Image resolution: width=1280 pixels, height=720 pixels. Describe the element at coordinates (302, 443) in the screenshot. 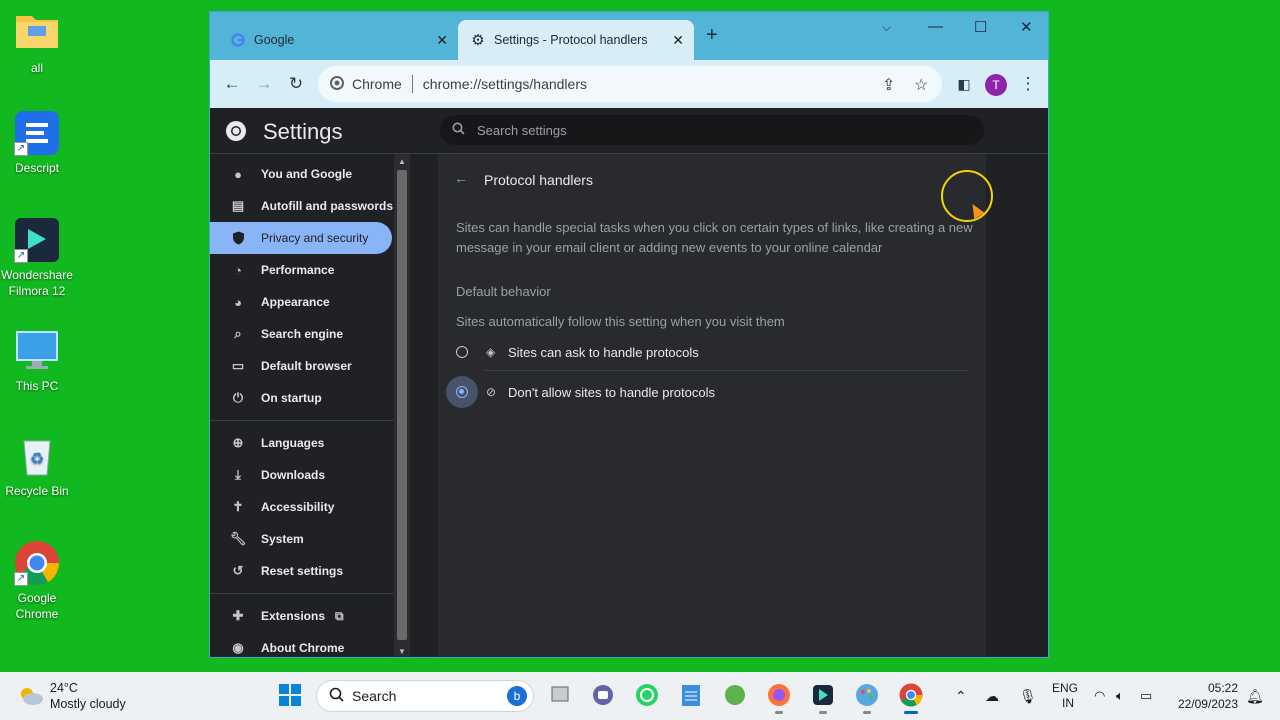

I see `sidebar-item-languages: ⊕ Languages` at that location.